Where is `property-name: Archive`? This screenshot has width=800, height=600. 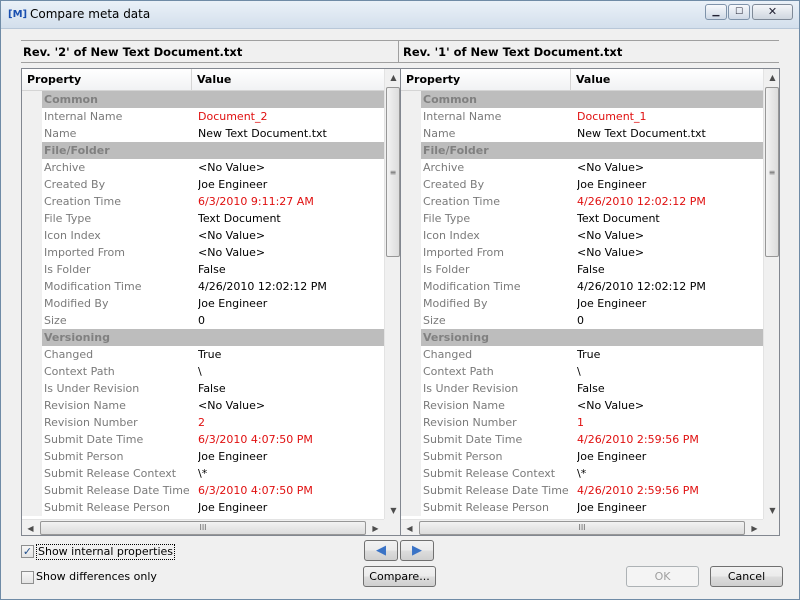 property-name: Archive is located at coordinates (65, 167).